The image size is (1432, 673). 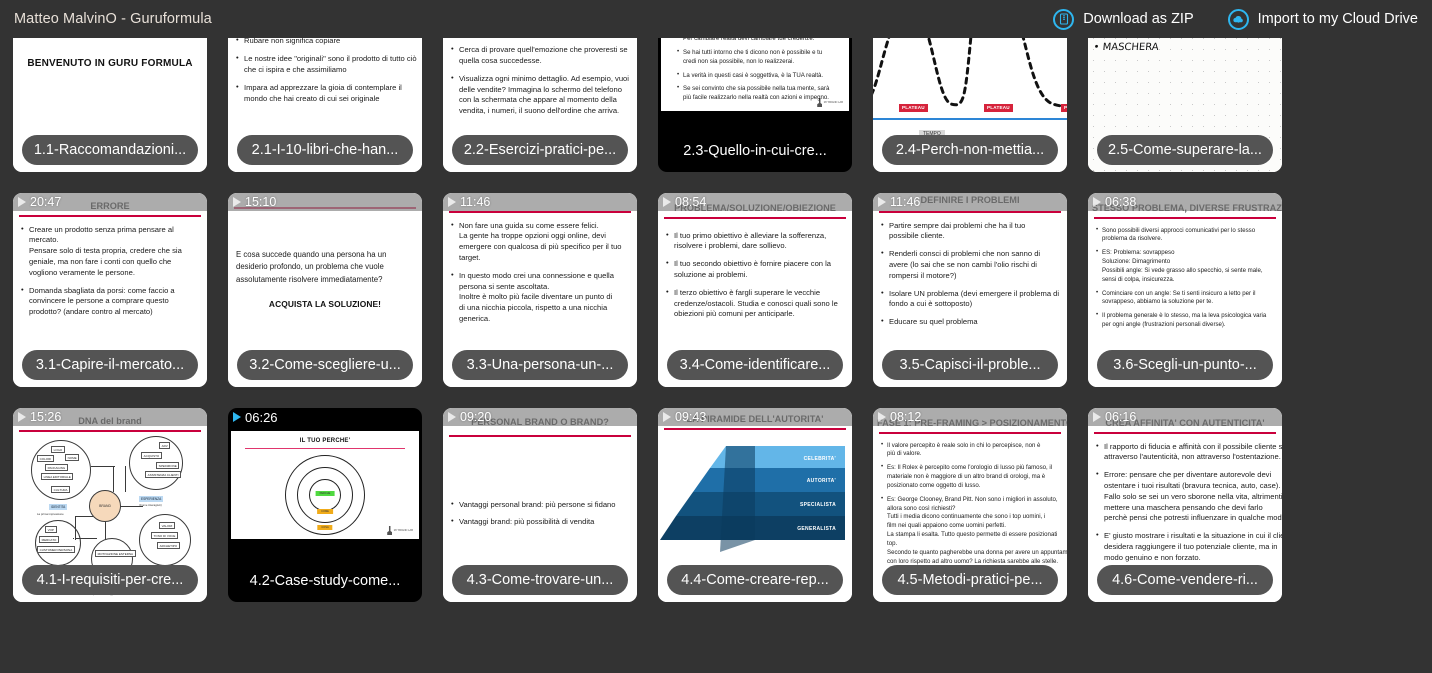 What do you see at coordinates (110, 206) in the screenshot?
I see `slide-heading: ERRORE` at bounding box center [110, 206].